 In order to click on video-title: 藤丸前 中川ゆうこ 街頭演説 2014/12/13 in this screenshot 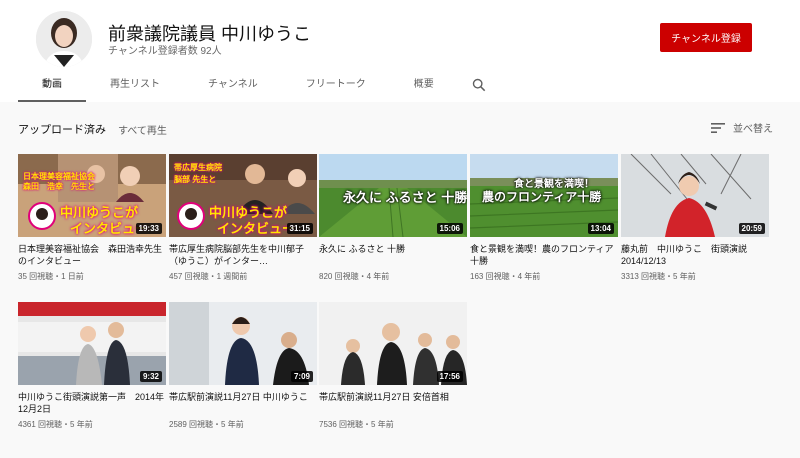, I will do `click(695, 255)`.